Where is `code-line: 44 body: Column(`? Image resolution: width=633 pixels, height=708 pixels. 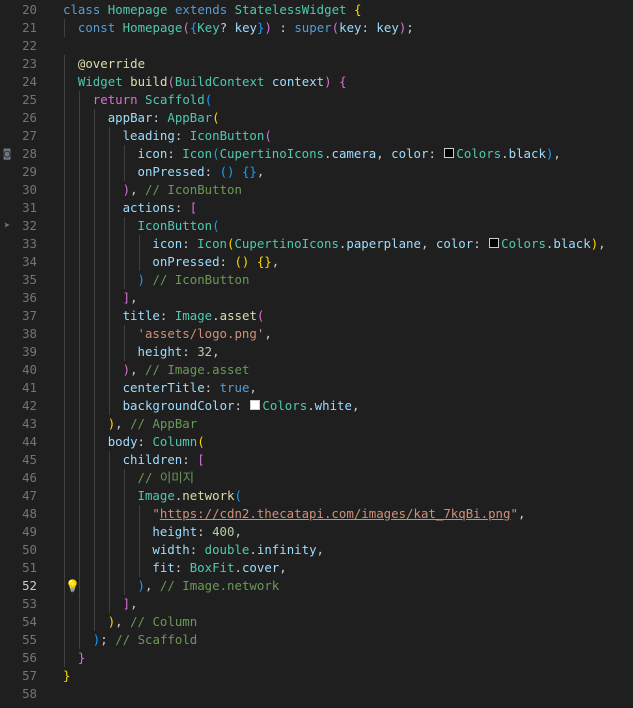 code-line: 44 body: Column( is located at coordinates (316, 442).